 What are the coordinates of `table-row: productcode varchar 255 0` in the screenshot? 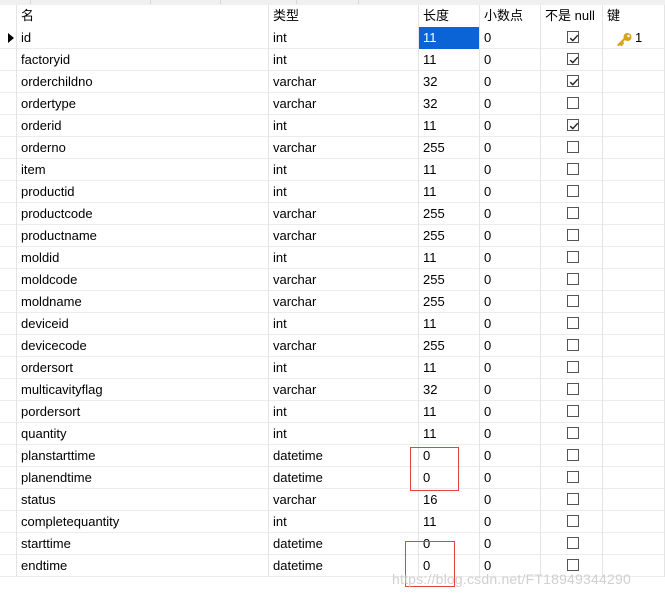 It's located at (332, 214).